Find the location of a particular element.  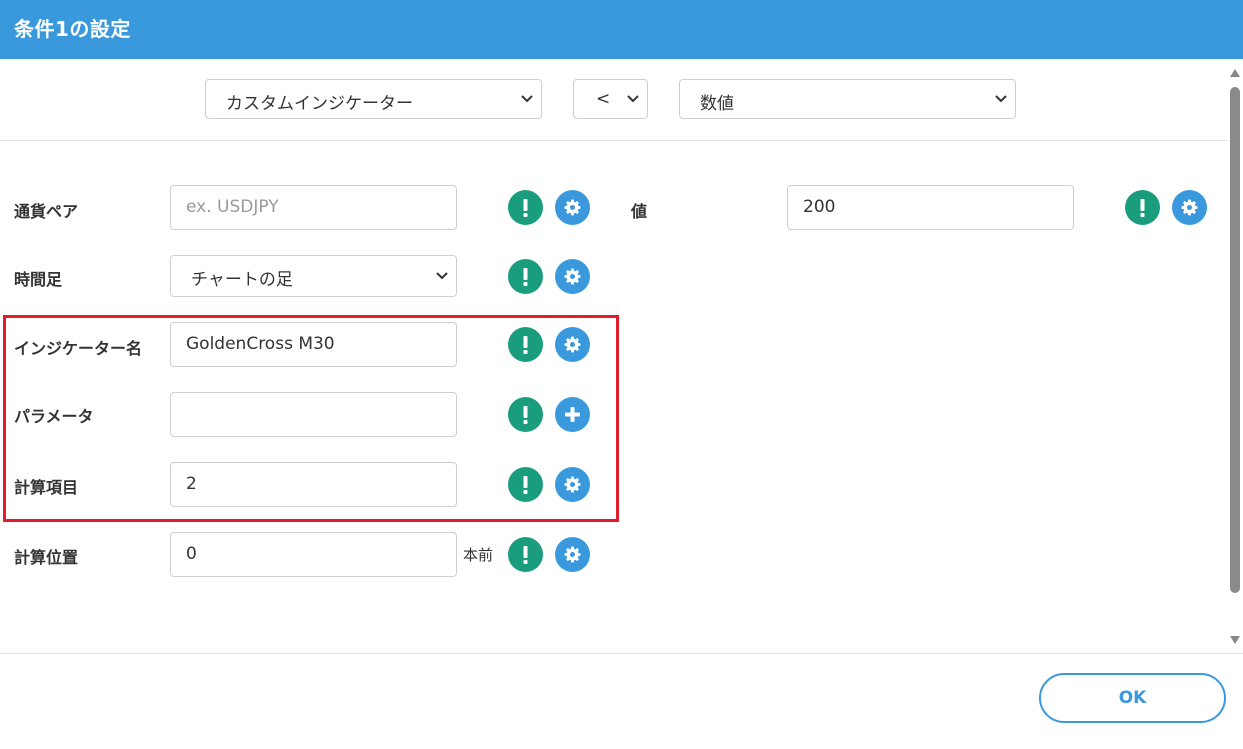

calc-item-label: 計算項目 is located at coordinates (46, 487).